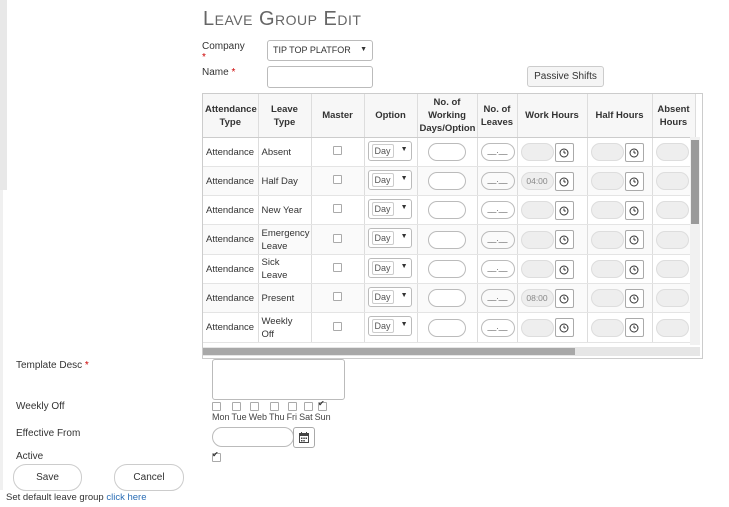 The height and width of the screenshot is (507, 729). I want to click on grid-vertical-scroll-thumb, so click(695, 182).